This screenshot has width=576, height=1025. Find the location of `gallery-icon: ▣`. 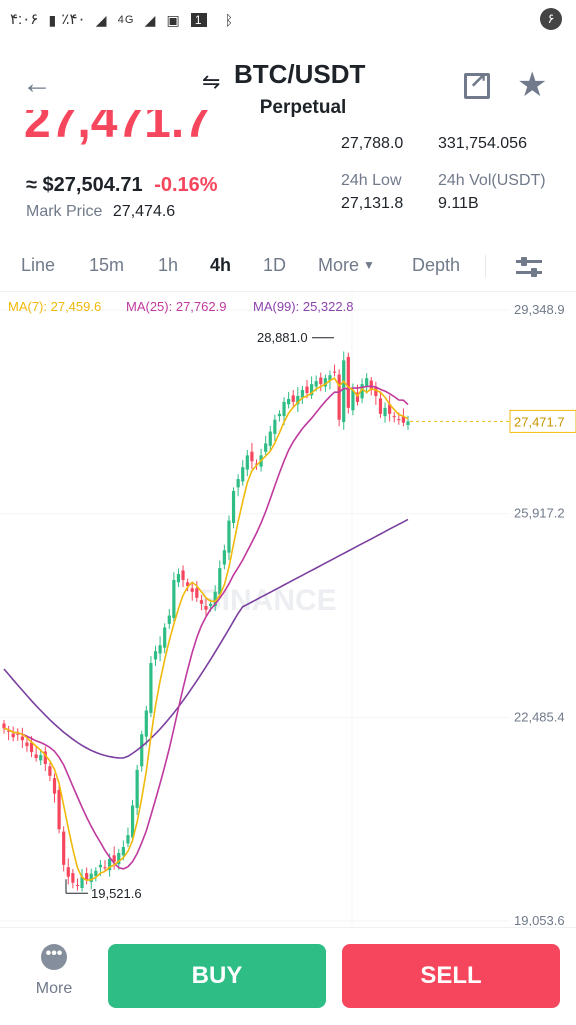

gallery-icon: ▣ is located at coordinates (173, 19).